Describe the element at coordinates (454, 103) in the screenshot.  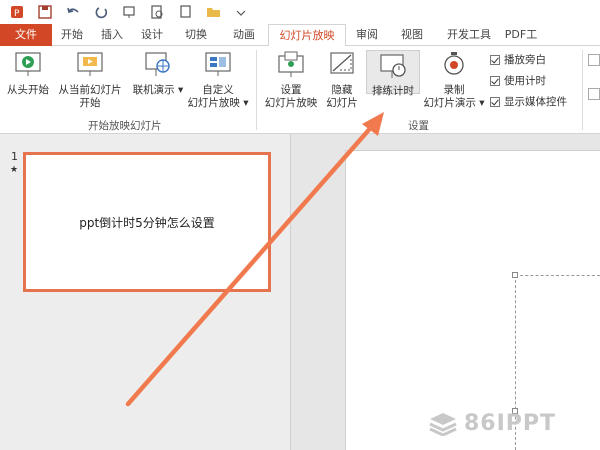
I see `record-label-2: 幻灯片演示 ▾` at that location.